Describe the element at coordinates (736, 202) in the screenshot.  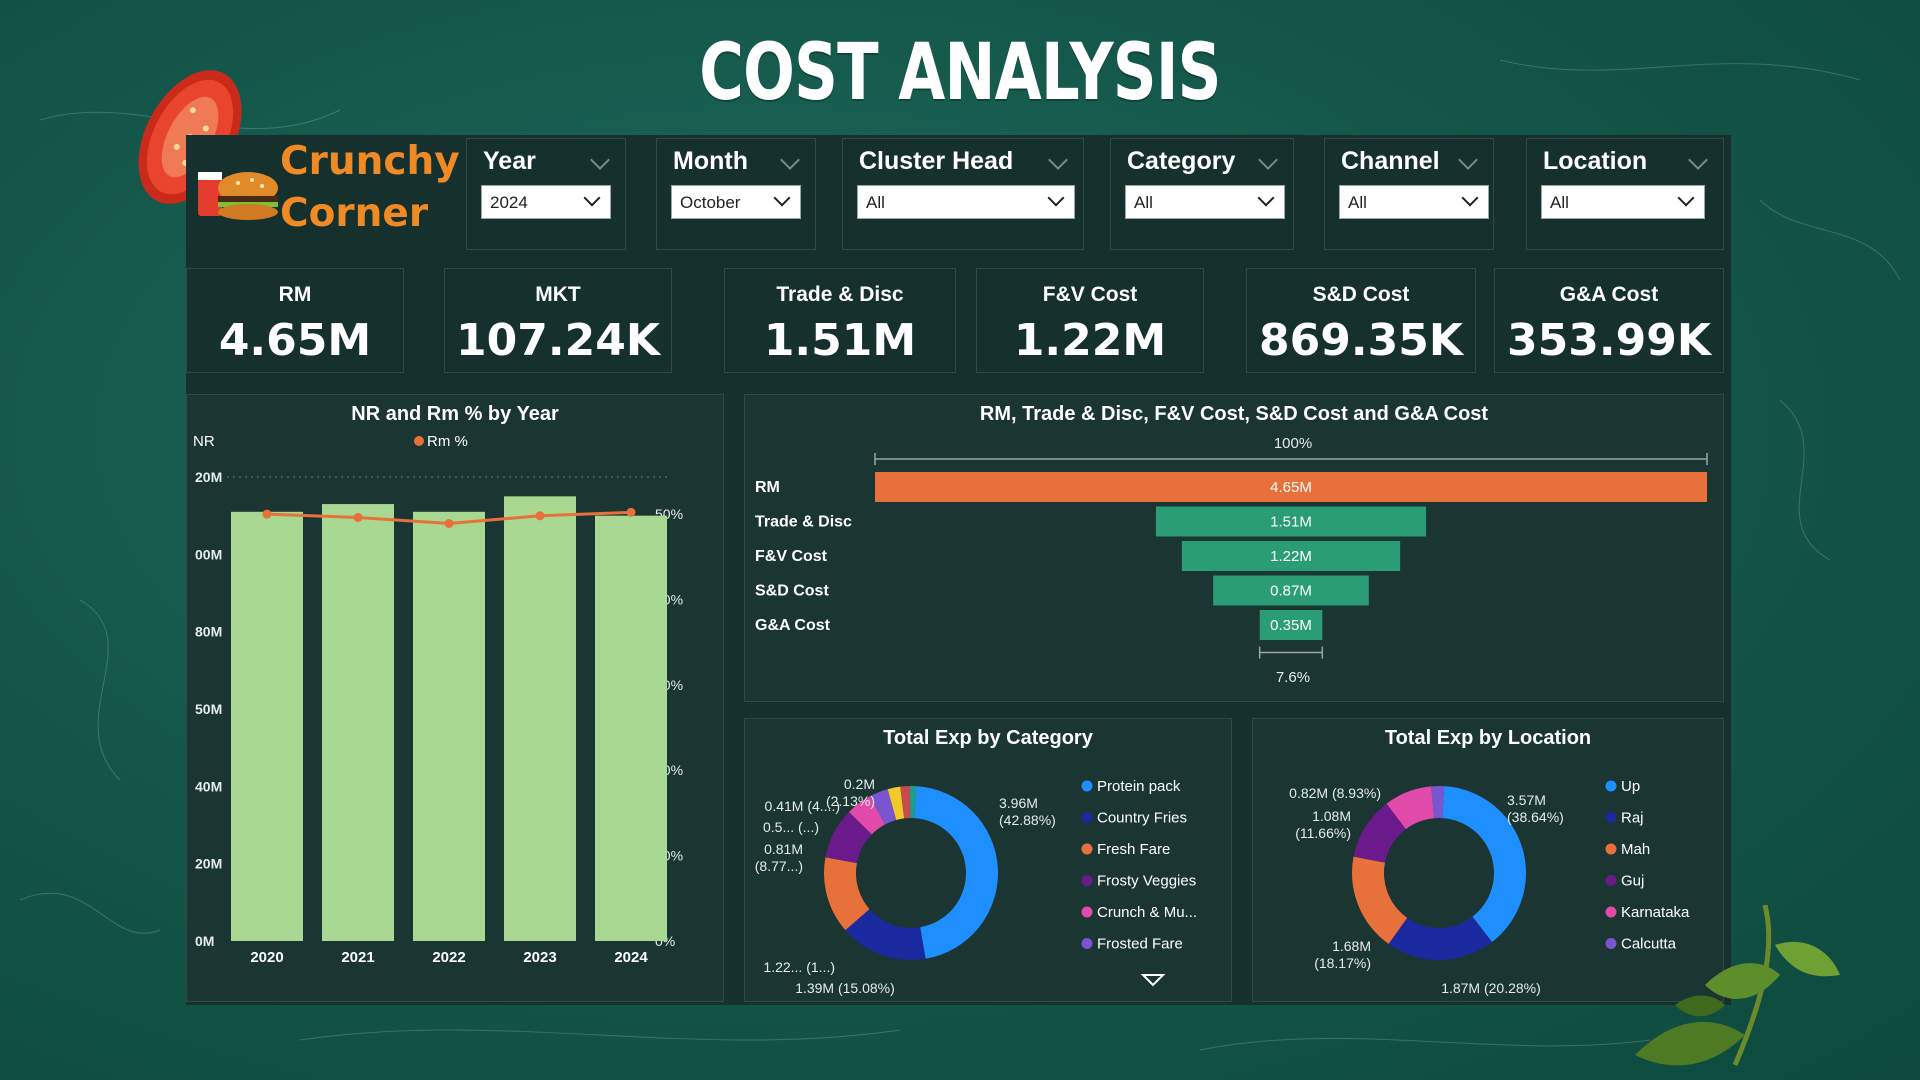
I see `month-dropdown: October` at that location.